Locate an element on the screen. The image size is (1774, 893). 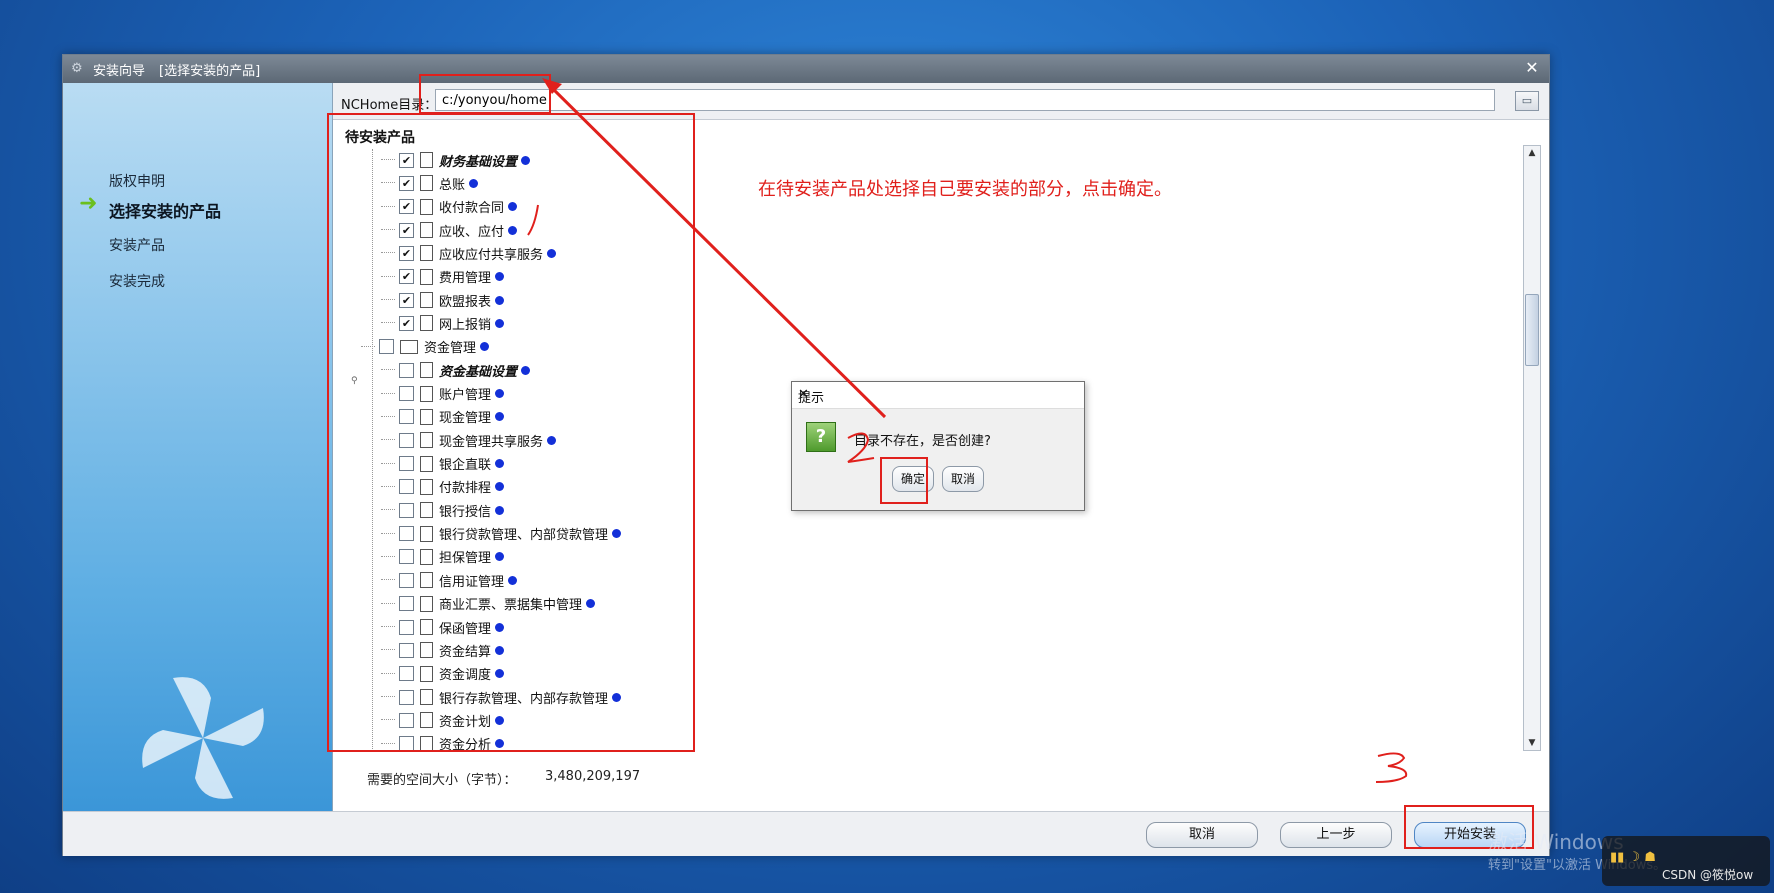
prev-step-button: 上一步 is located at coordinates (1336, 835).